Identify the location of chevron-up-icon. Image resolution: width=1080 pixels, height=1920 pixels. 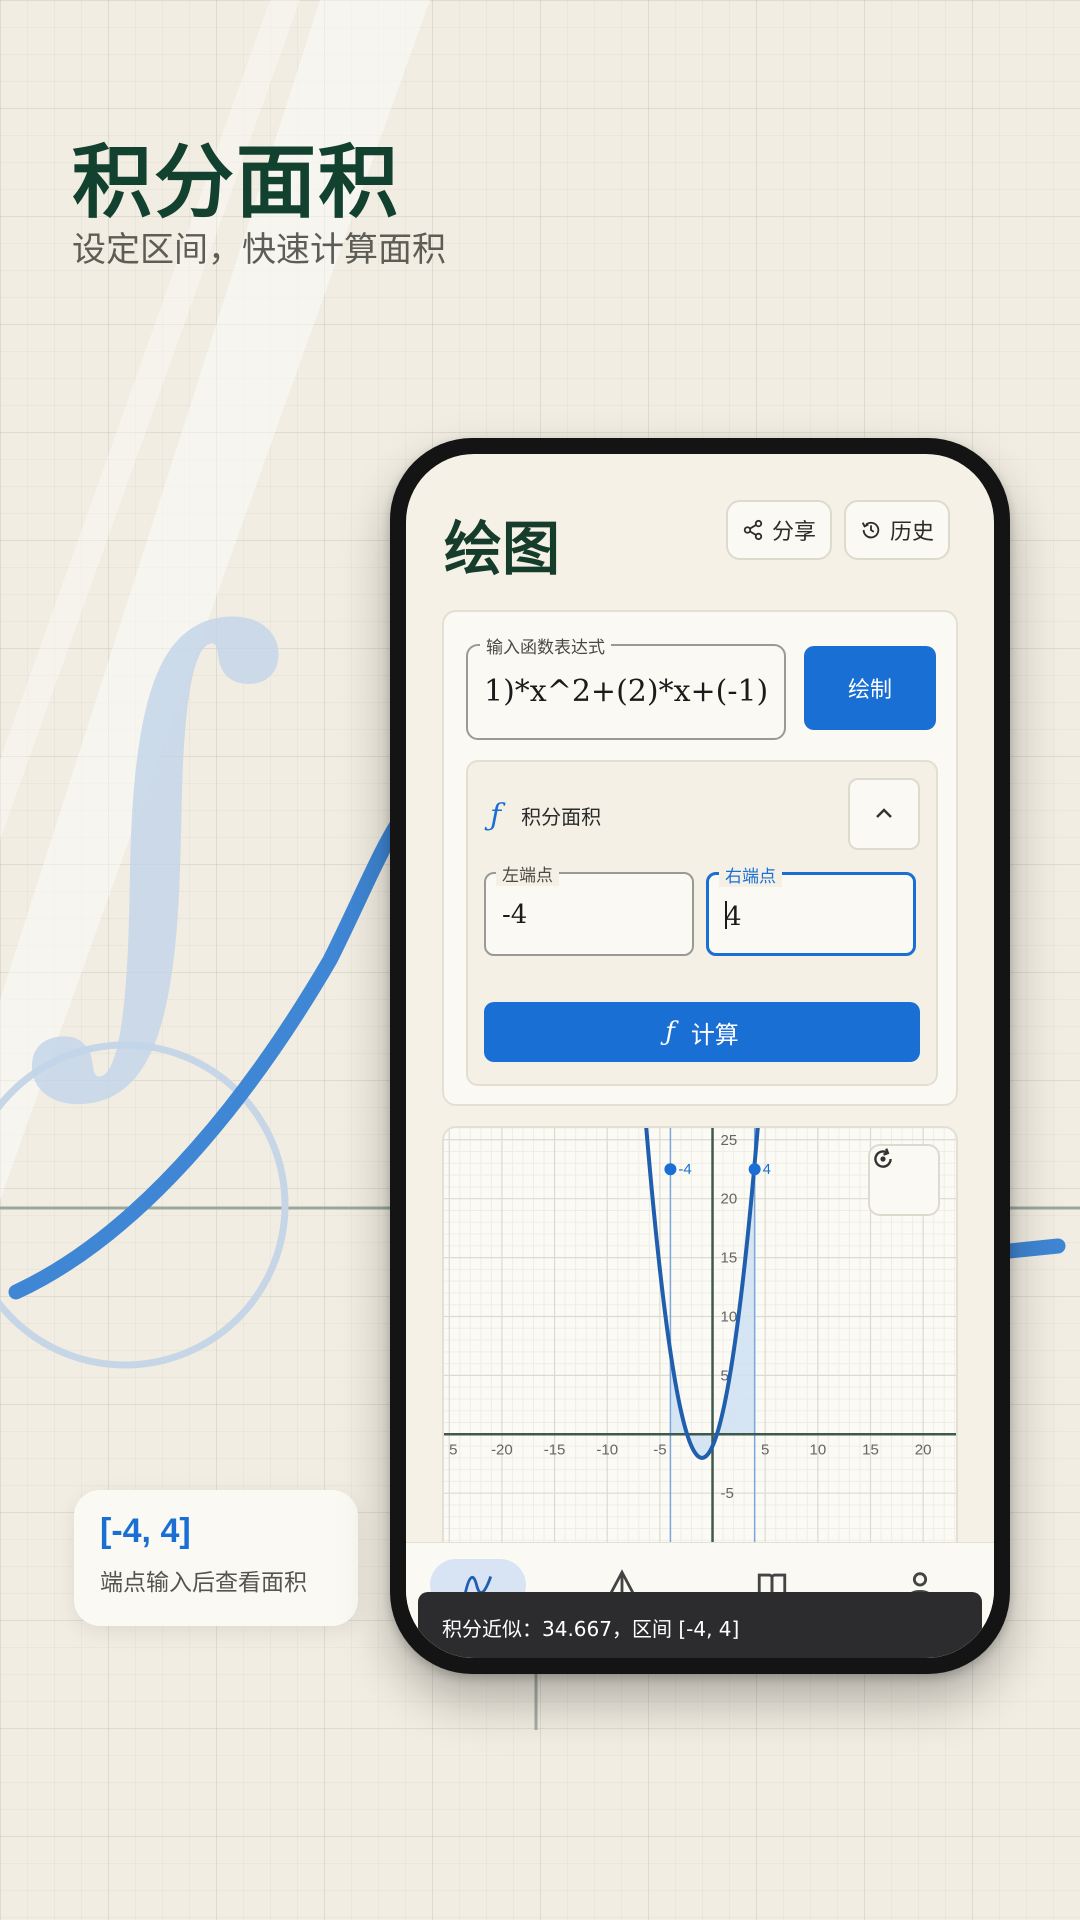
(884, 813).